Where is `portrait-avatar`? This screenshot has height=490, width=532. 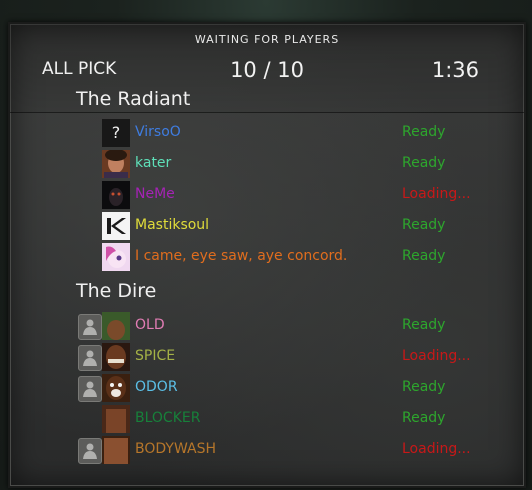
portrait-avatar is located at coordinates (116, 164).